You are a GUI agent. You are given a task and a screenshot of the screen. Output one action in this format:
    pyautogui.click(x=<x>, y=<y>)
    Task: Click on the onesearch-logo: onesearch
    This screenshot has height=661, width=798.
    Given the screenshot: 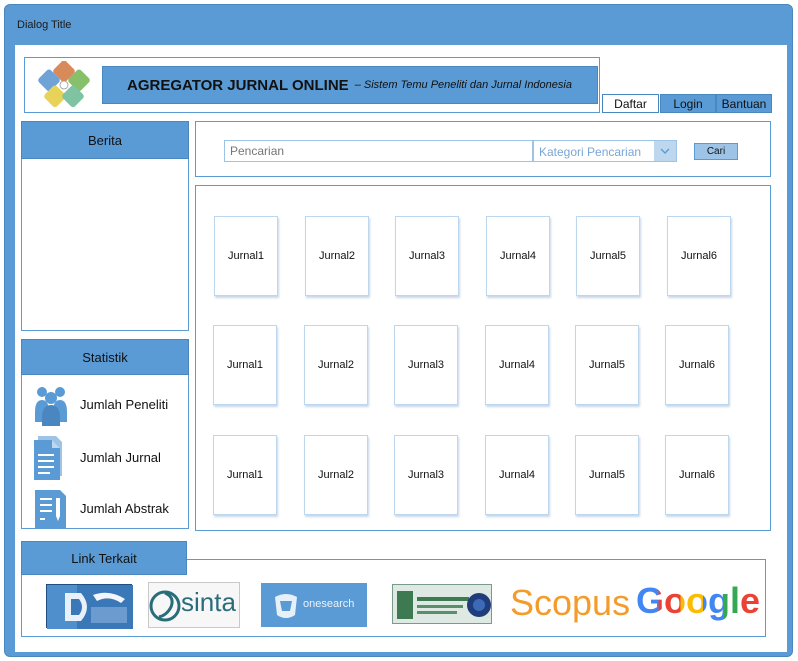 What is the action you would take?
    pyautogui.click(x=314, y=605)
    